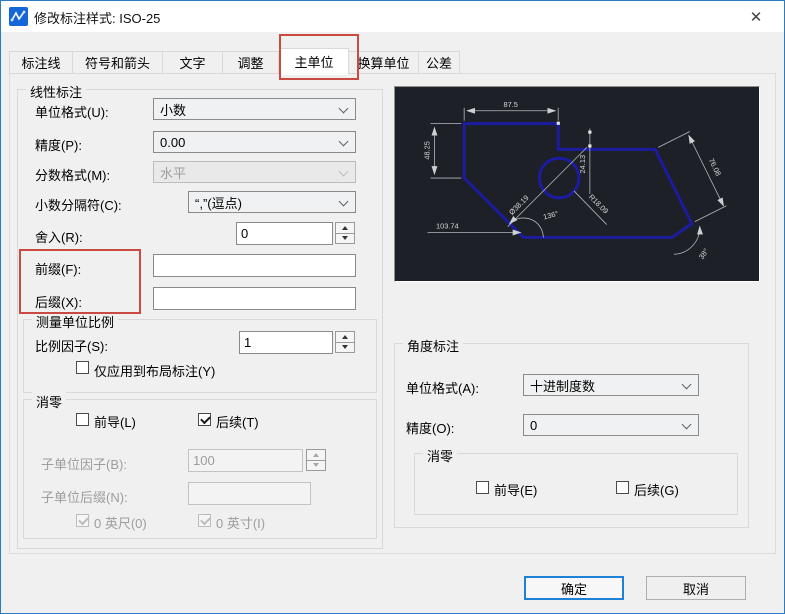 The height and width of the screenshot is (614, 785). Describe the element at coordinates (314, 61) in the screenshot. I see `tab-primary-units: 主单位` at that location.